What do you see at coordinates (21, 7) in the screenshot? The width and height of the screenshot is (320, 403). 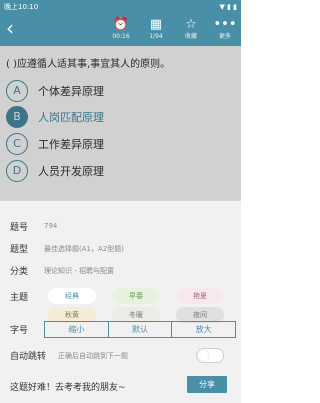 I see `status-time: 晚上10:10` at bounding box center [21, 7].